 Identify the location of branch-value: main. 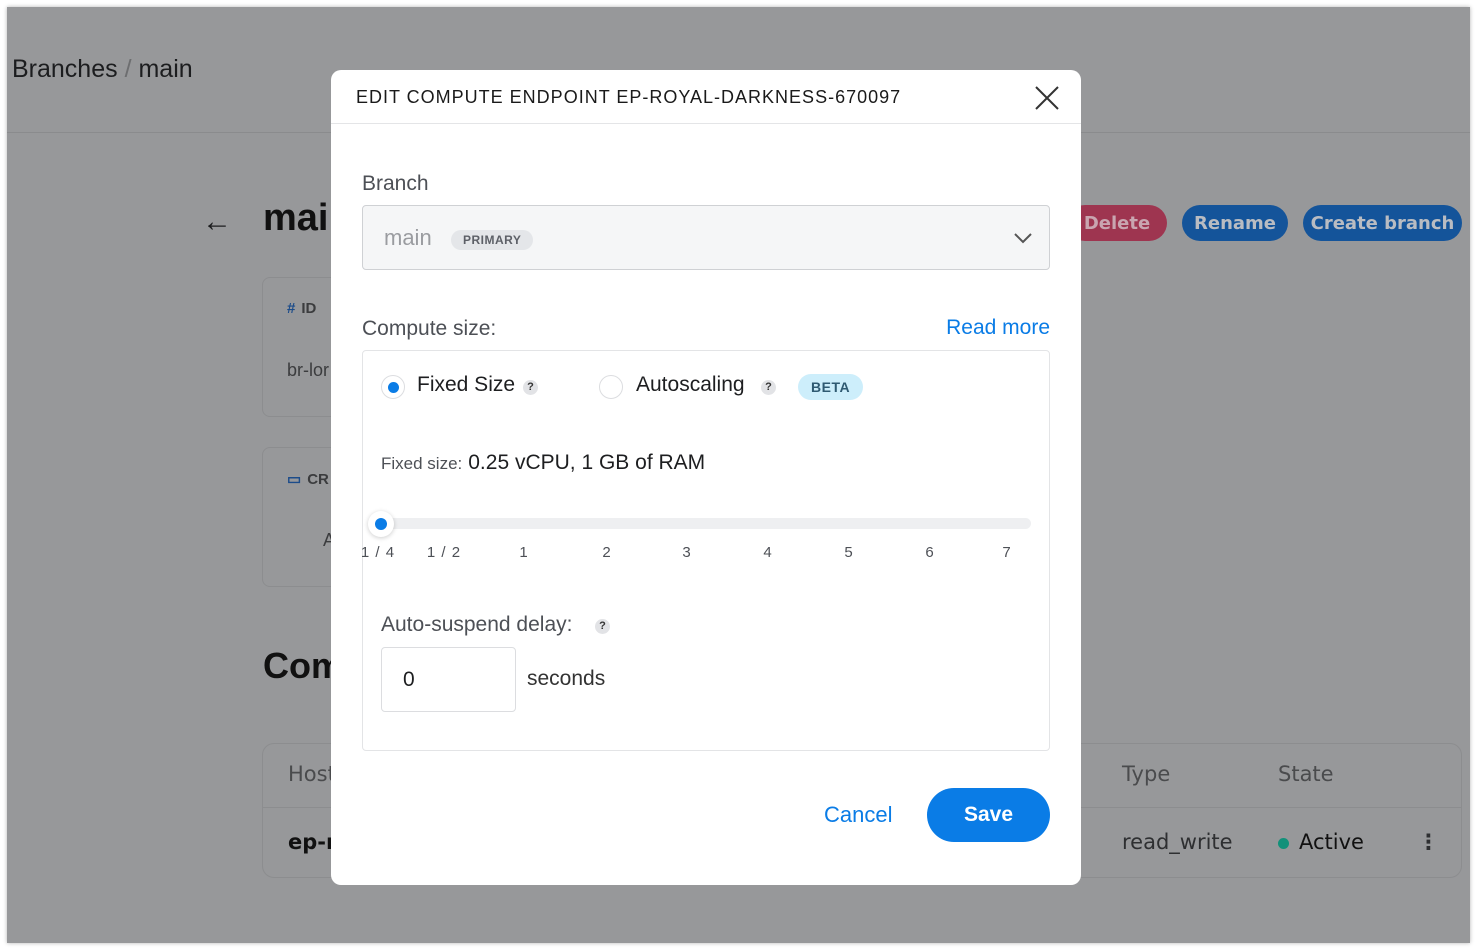
(408, 237).